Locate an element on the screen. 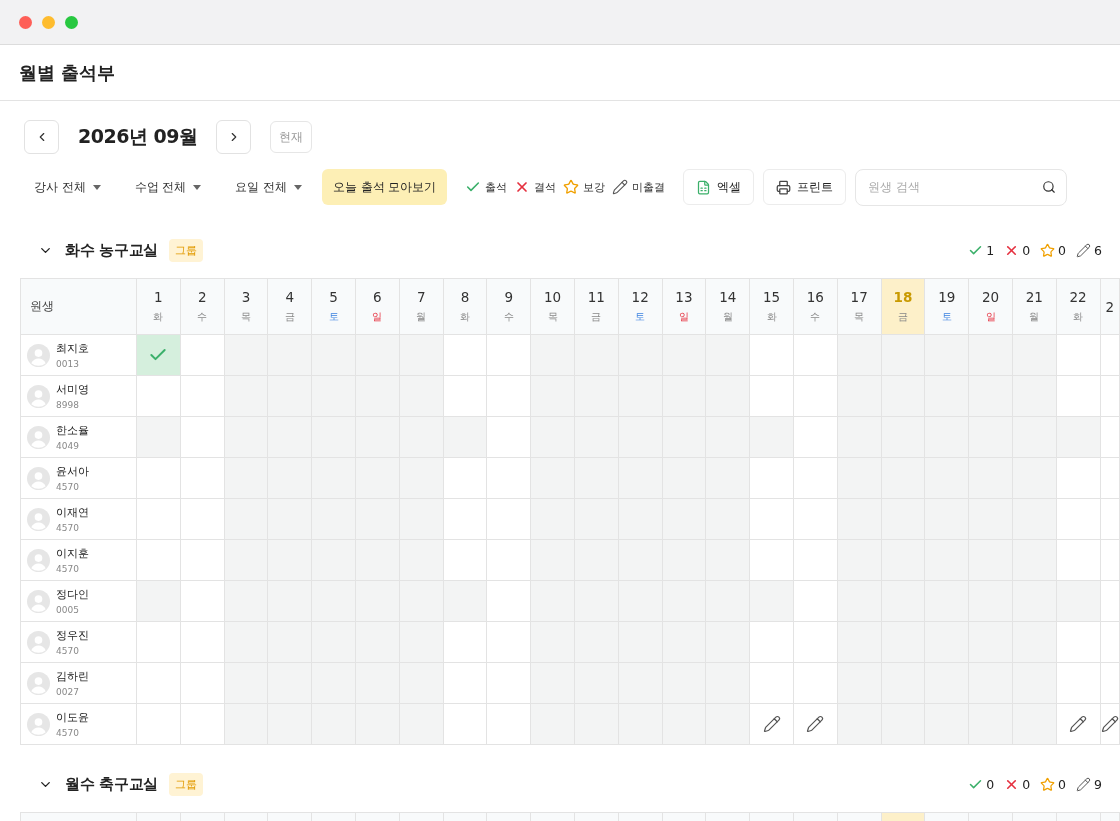  legend-label: 보강 is located at coordinates (594, 187).